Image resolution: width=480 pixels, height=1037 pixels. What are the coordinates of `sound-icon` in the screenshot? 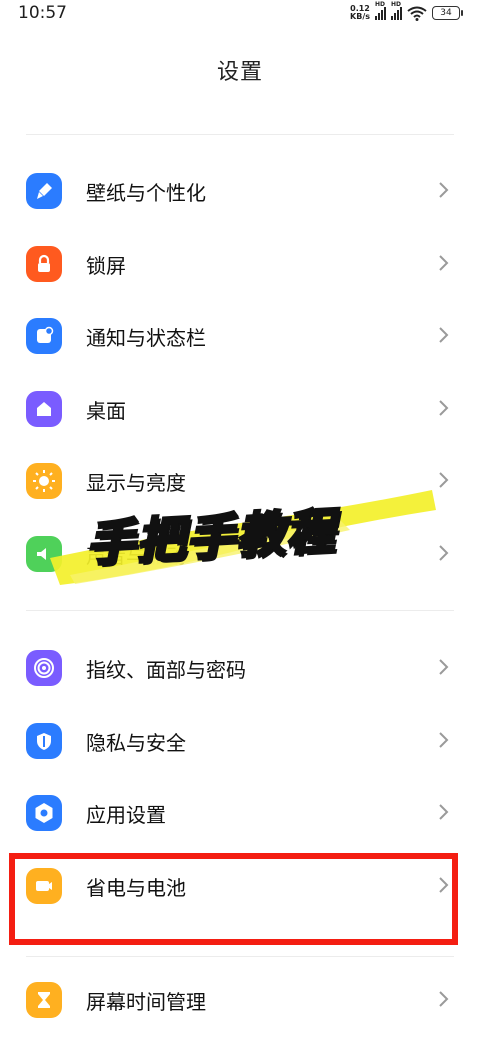 It's located at (44, 554).